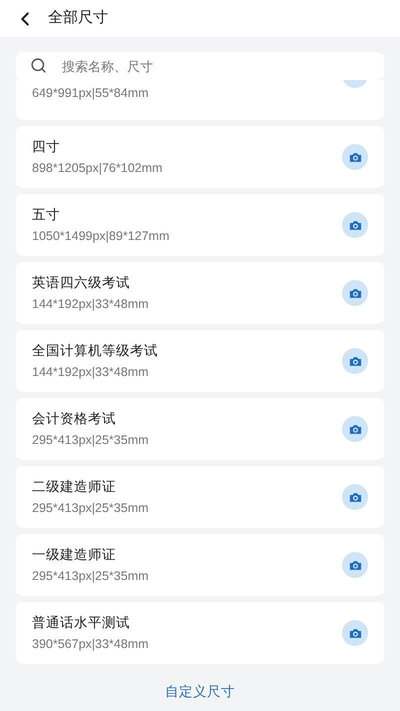  I want to click on size-card: 649*991px|55*84mm, so click(200, 100).